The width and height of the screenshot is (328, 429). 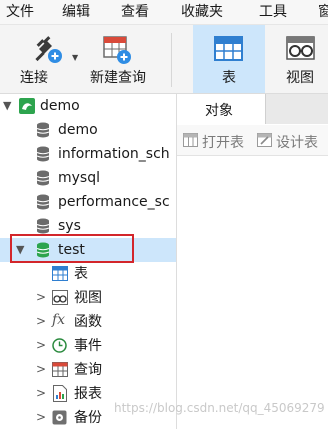 I want to click on table-button: 表, so click(x=229, y=59).